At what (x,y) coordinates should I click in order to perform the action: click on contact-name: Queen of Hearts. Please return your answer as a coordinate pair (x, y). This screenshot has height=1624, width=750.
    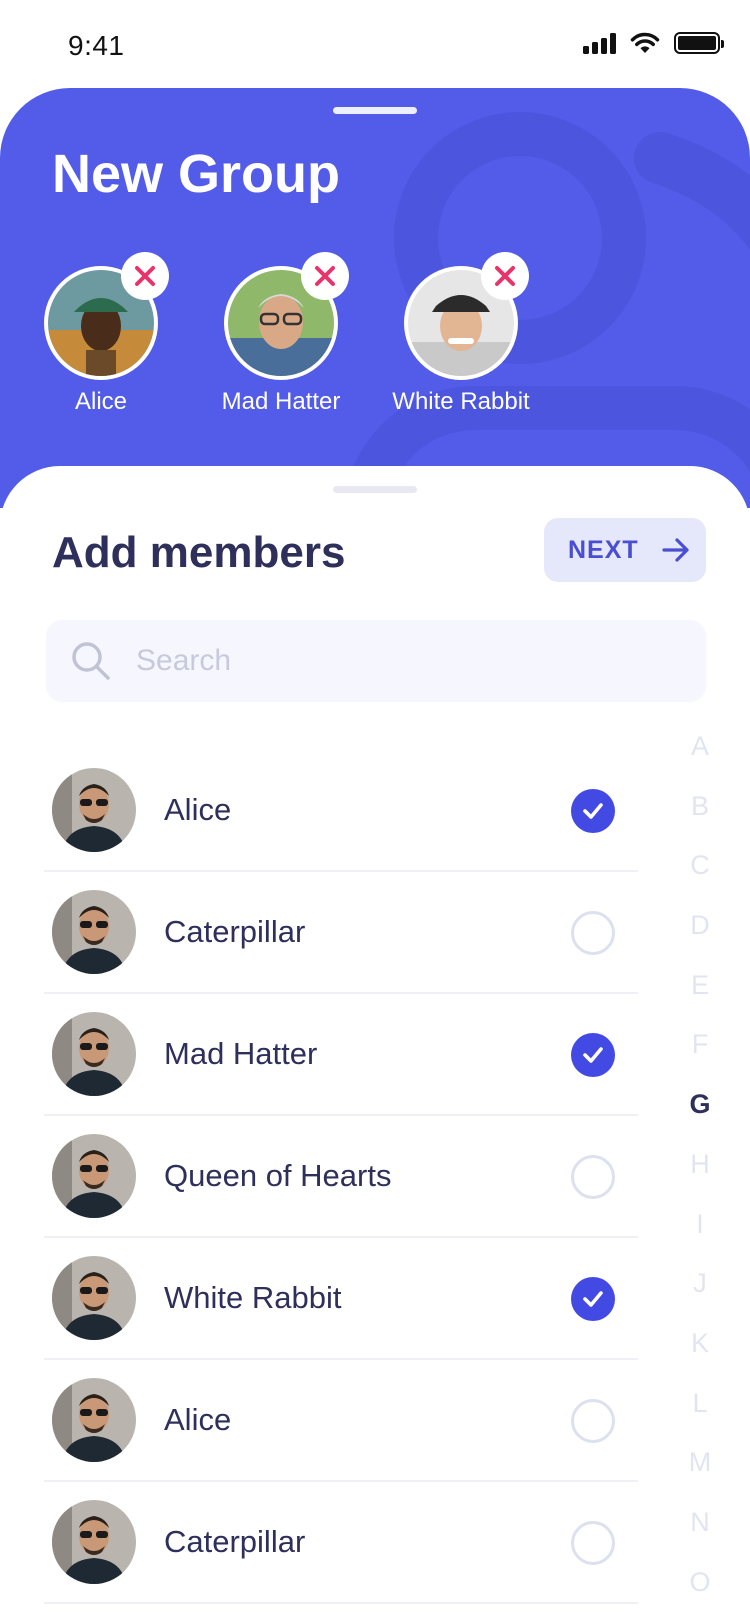
    Looking at the image, I should click on (278, 1175).